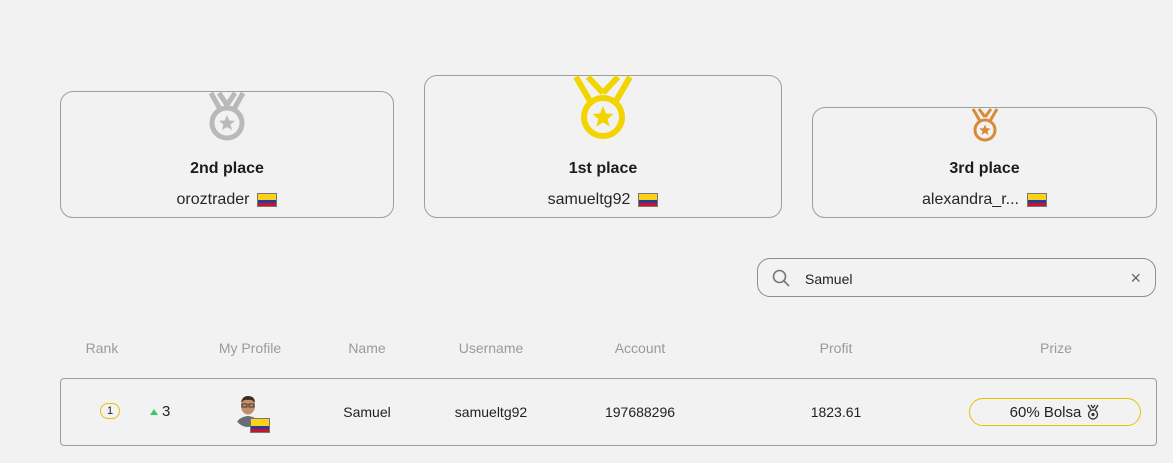 This screenshot has height=463, width=1173. Describe the element at coordinates (640, 348) in the screenshot. I see `column-header-account: Account` at that location.